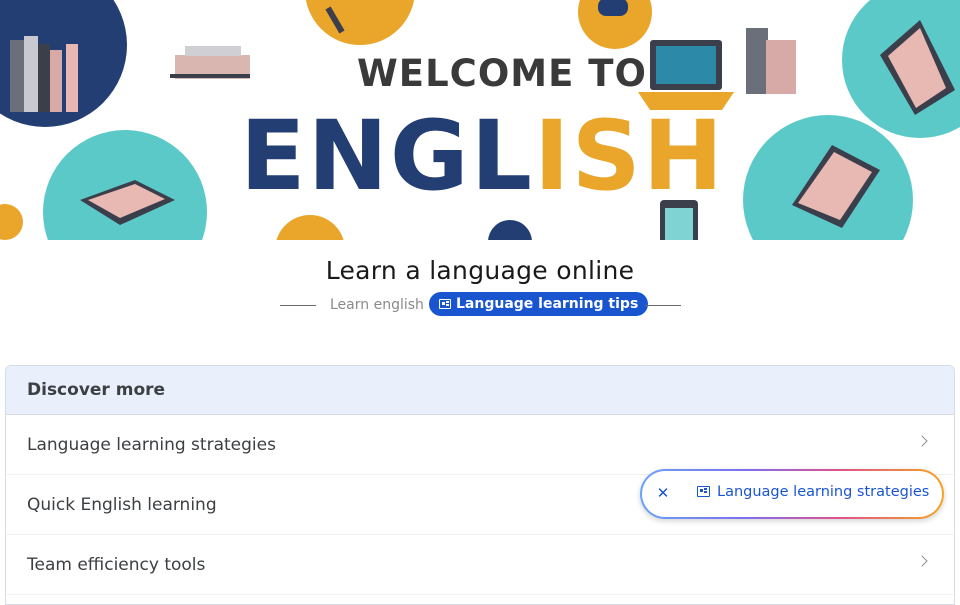 The image size is (960, 605). What do you see at coordinates (823, 492) in the screenshot?
I see `floating-suggestion-label: Language learning strategies` at bounding box center [823, 492].